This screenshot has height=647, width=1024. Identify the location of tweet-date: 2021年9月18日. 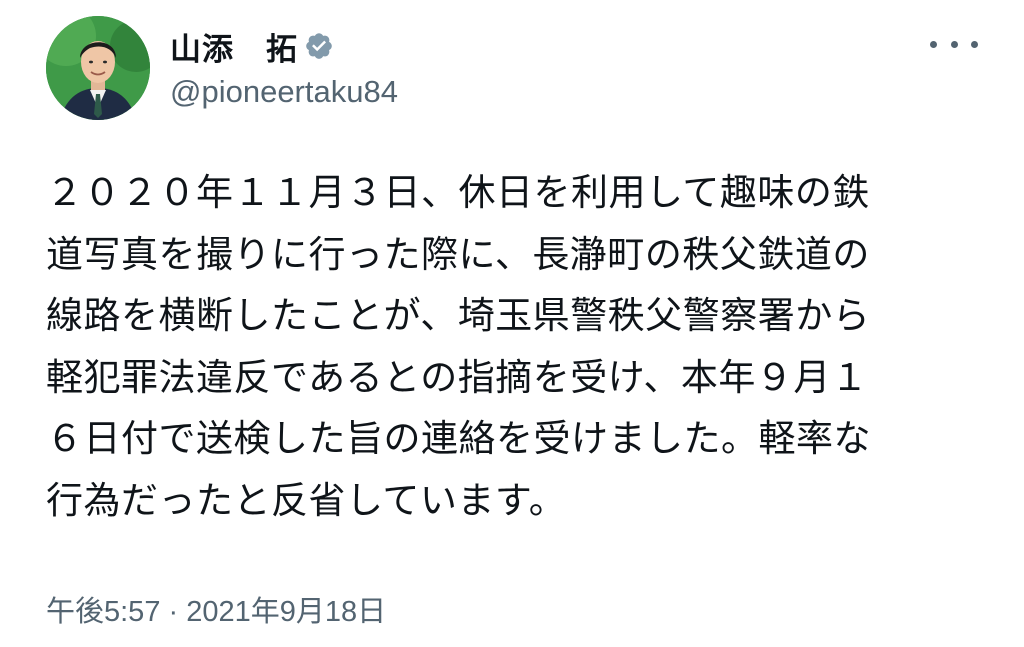
(286, 612).